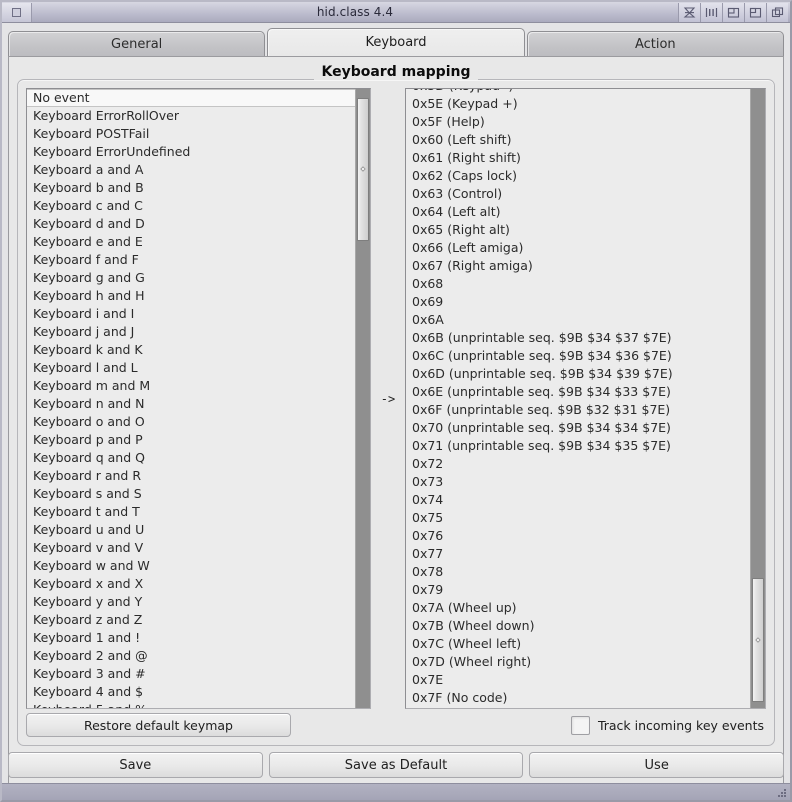  Describe the element at coordinates (191, 422) in the screenshot. I see `list-item: Keyboard o and O` at that location.